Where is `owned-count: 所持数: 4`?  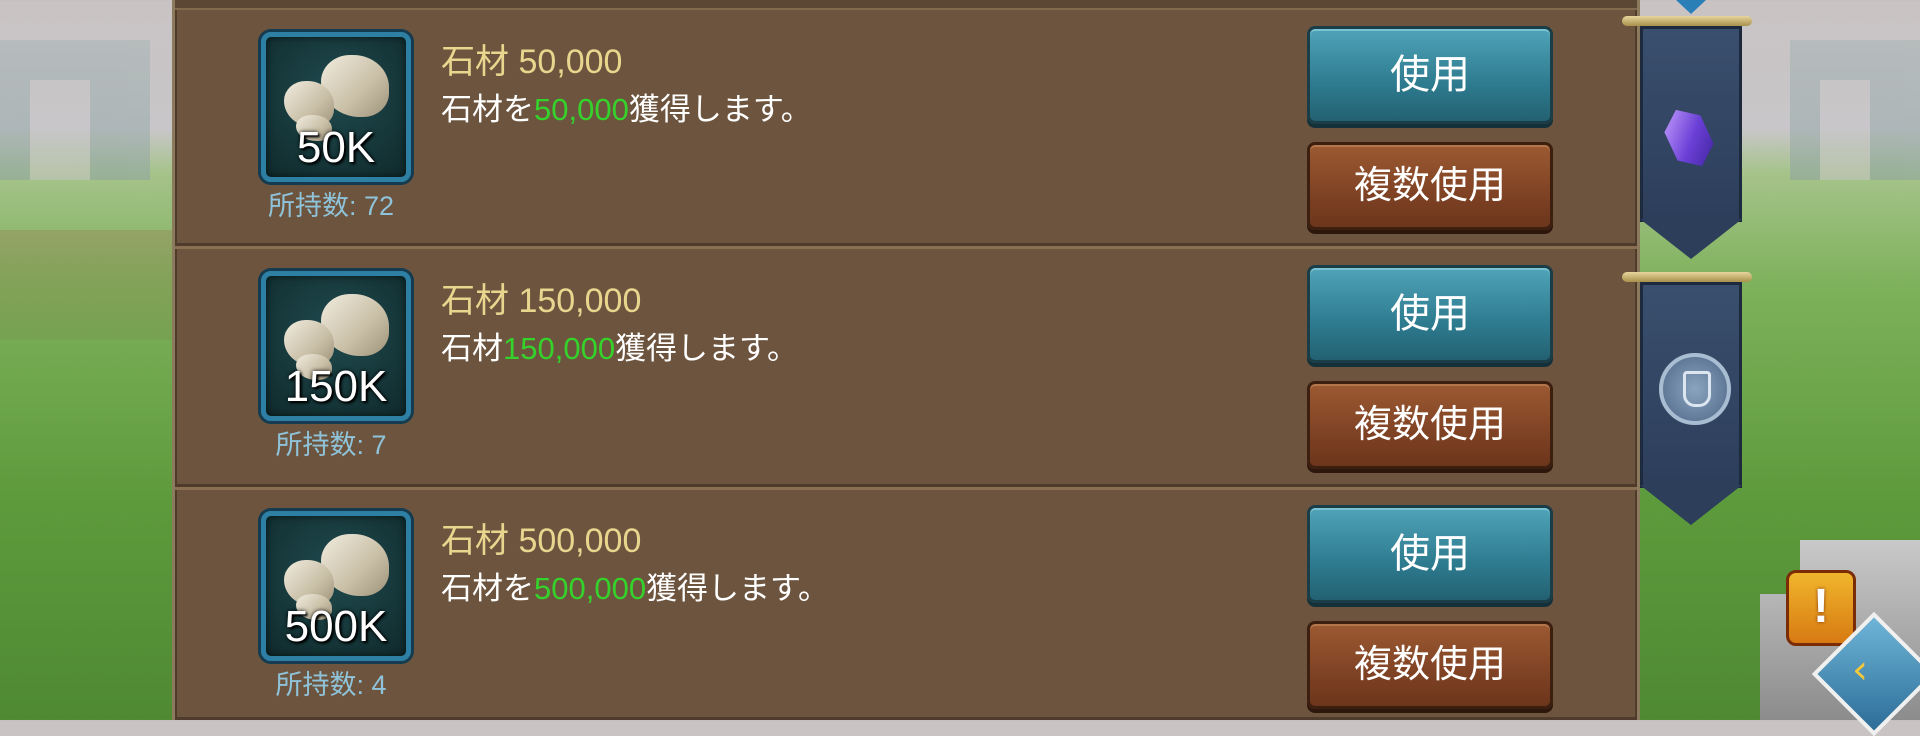
owned-count: 所持数: 4 is located at coordinates (331, 685).